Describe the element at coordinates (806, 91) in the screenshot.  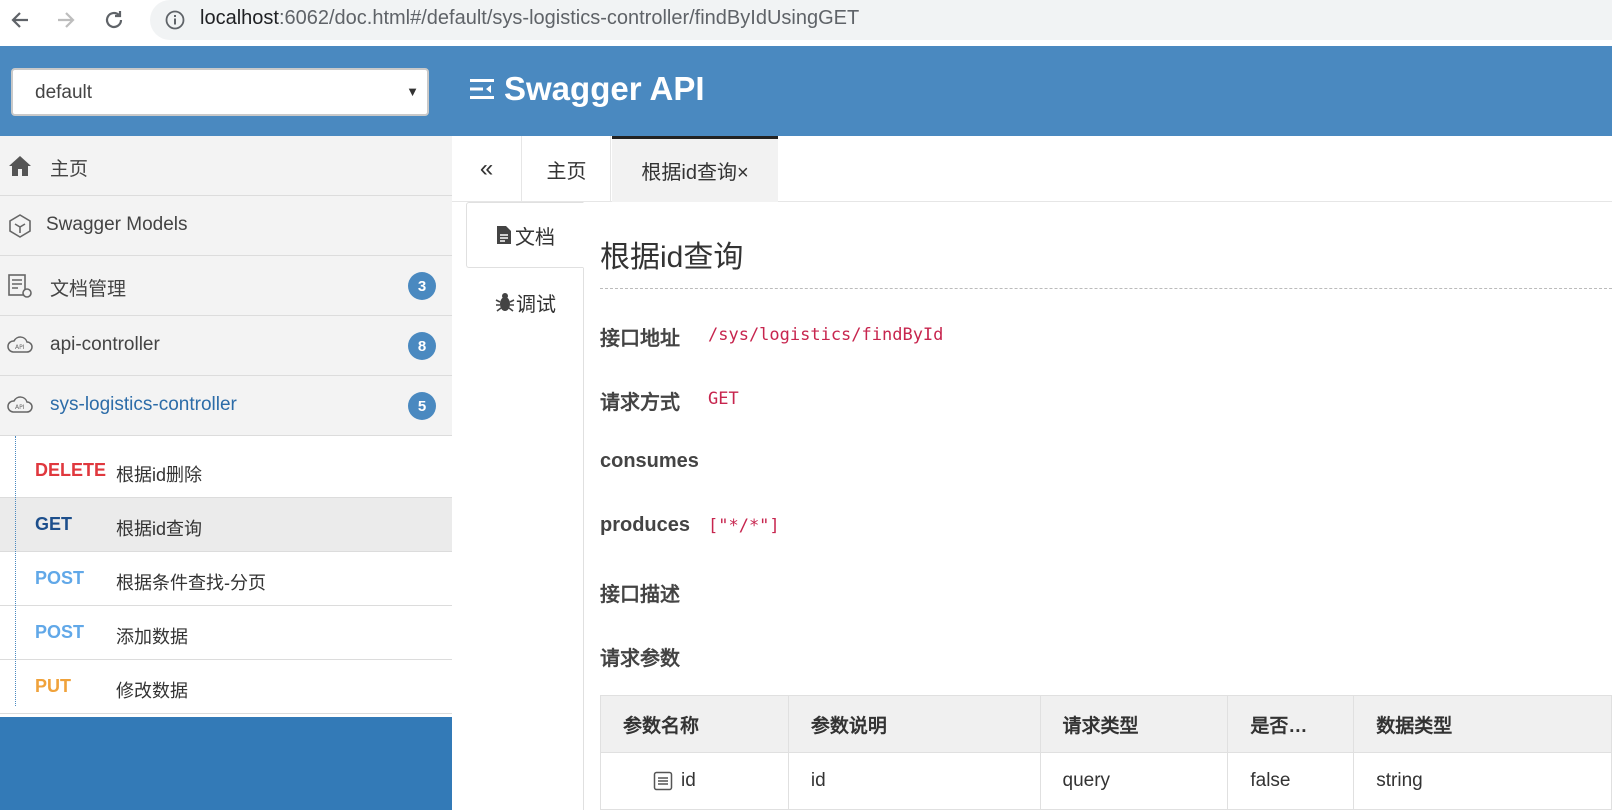
I see `app-header: default ▼ Swagger API` at that location.